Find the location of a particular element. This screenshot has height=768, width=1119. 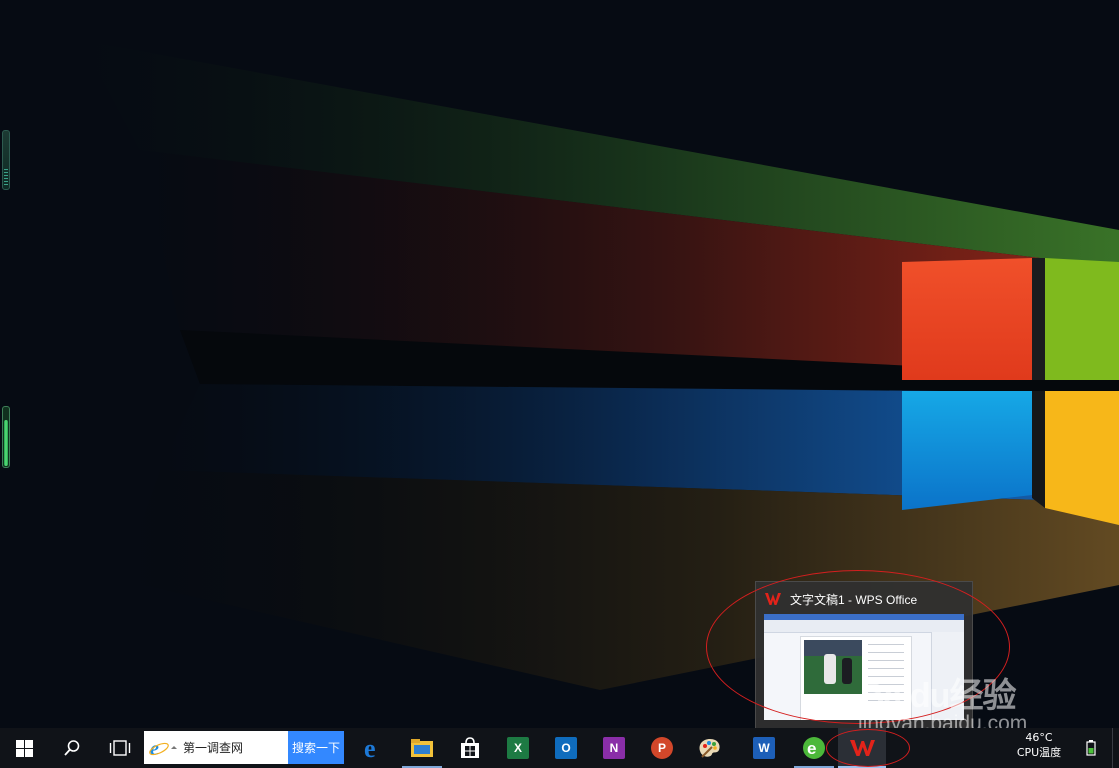

search-submit-button: 搜索一下 is located at coordinates (316, 747).